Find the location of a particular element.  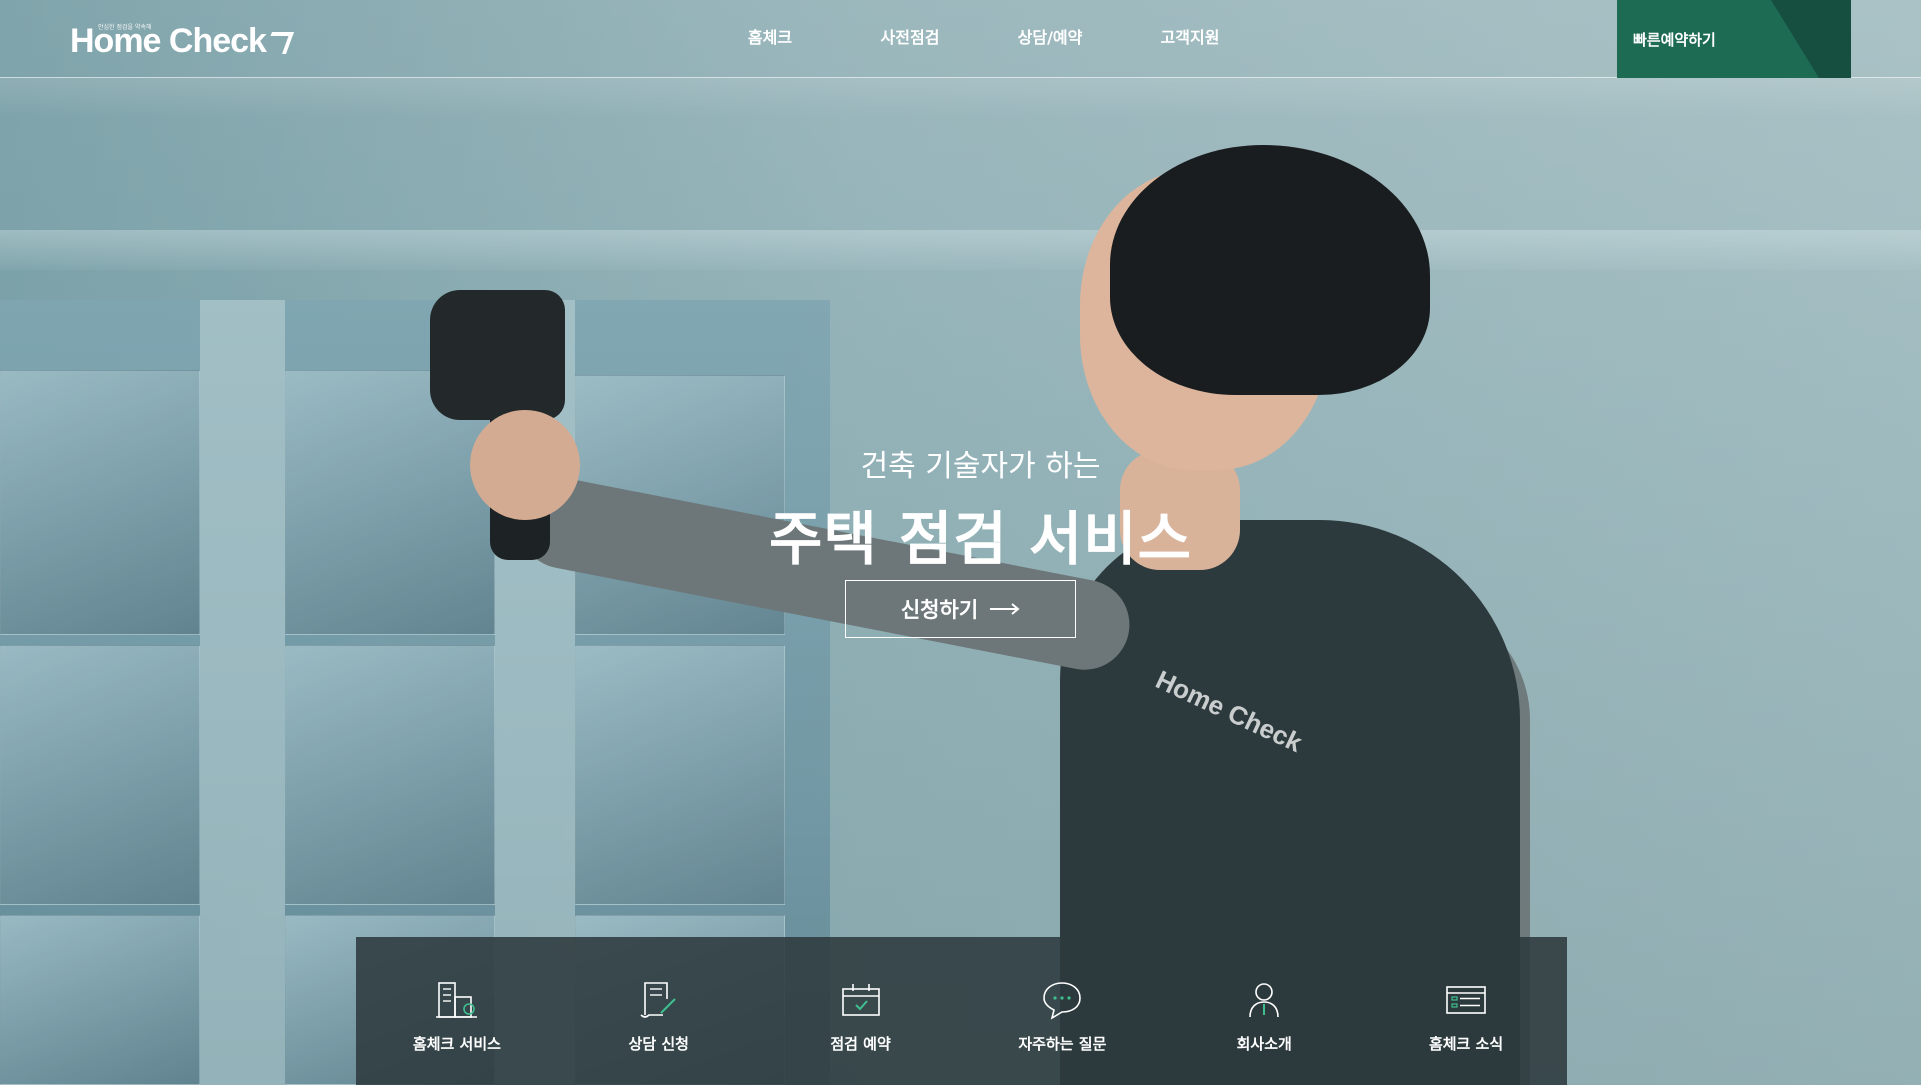

button-accent-shape is located at coordinates (1811, 39).